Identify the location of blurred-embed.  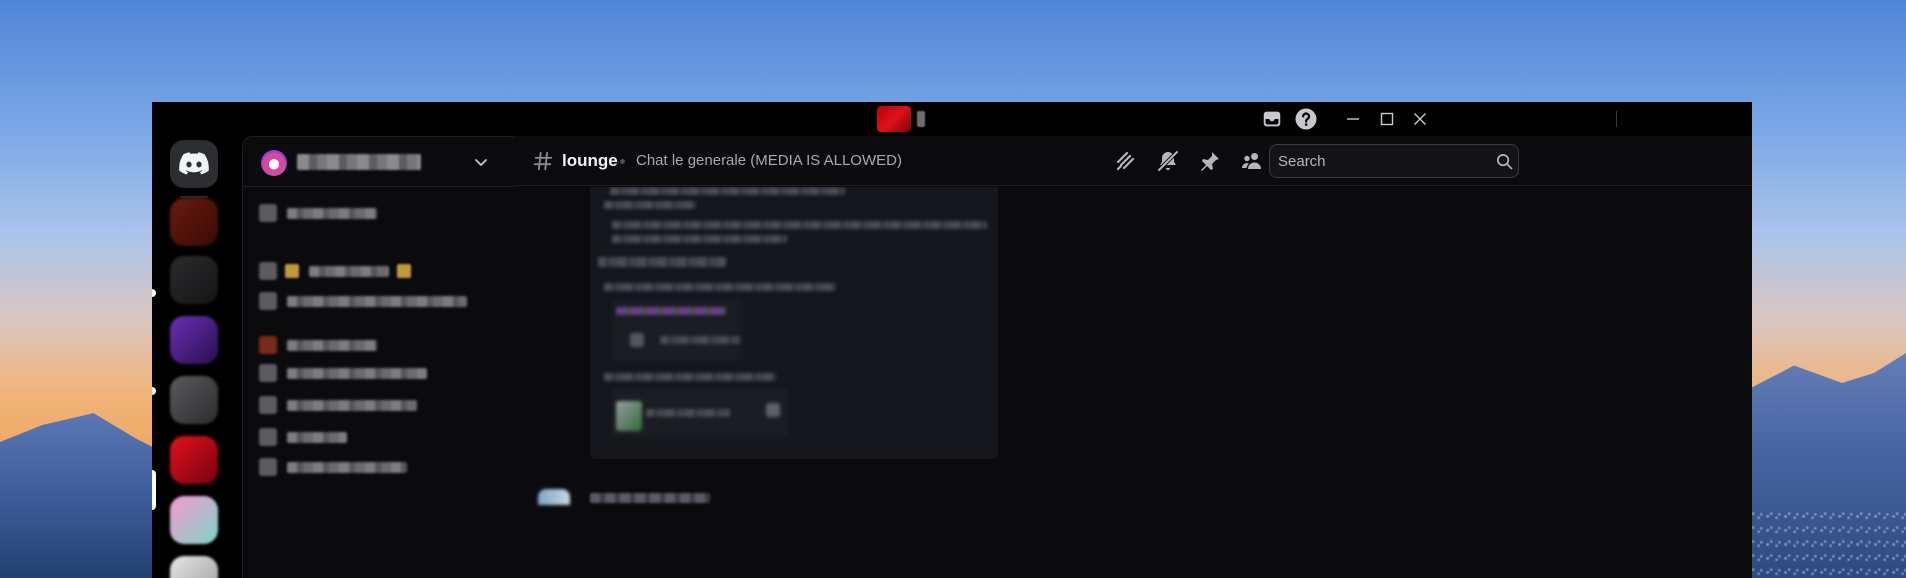
(794, 323).